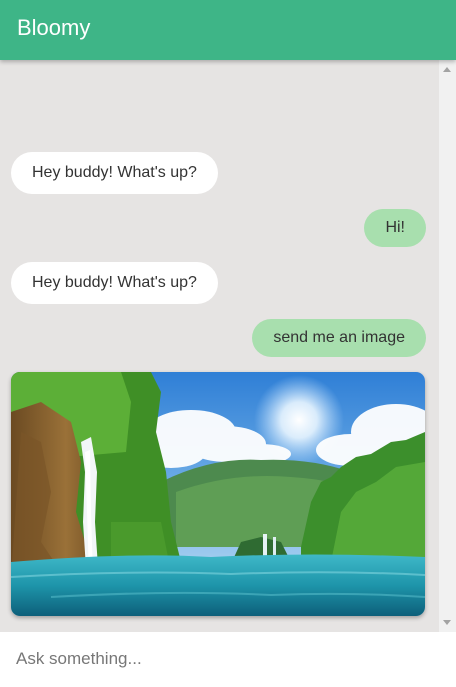 This screenshot has height=687, width=456. I want to click on message-input, so click(226, 659).